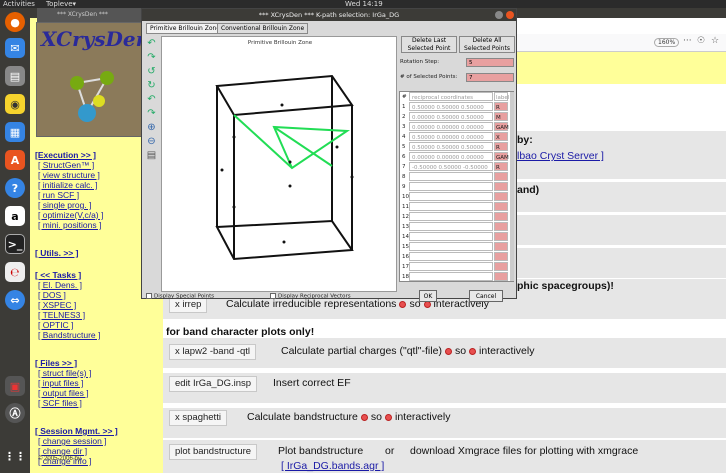 The height and width of the screenshot is (473, 726). Describe the element at coordinates (388, 417) in the screenshot. I see `spag-interactive-radio` at that location.